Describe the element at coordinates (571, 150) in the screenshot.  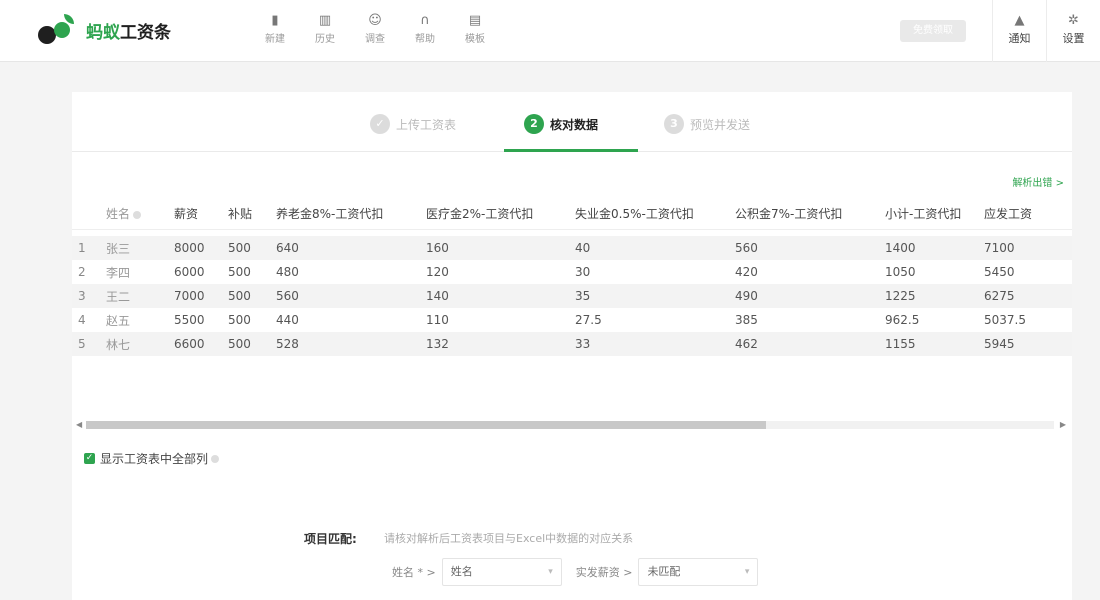
I see `active-step-underline` at that location.